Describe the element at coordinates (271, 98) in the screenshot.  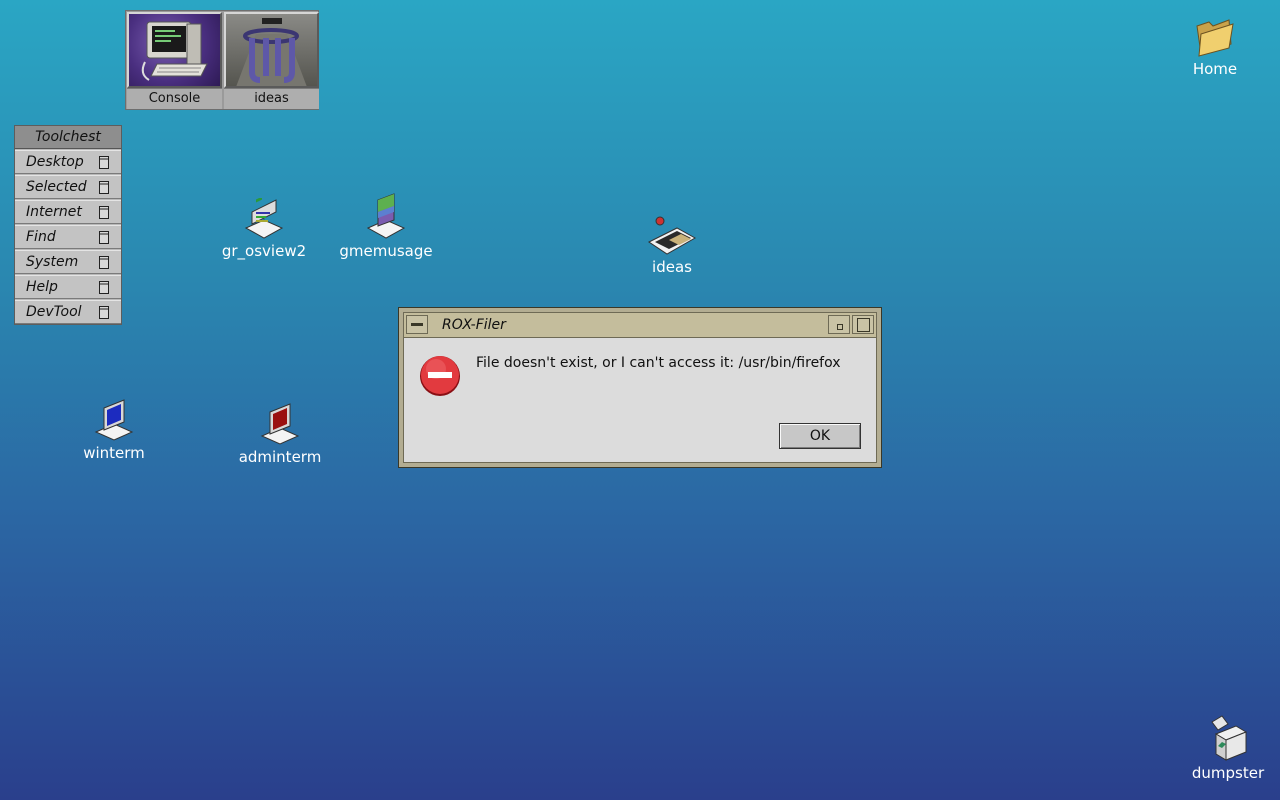
I see `ideas-label: ideas` at that location.